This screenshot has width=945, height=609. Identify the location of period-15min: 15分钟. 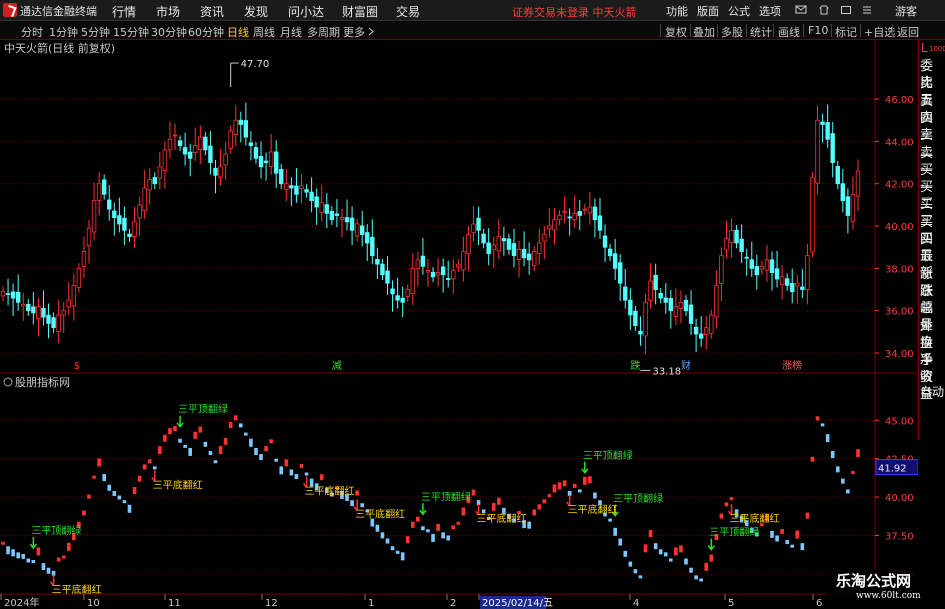
(131, 32).